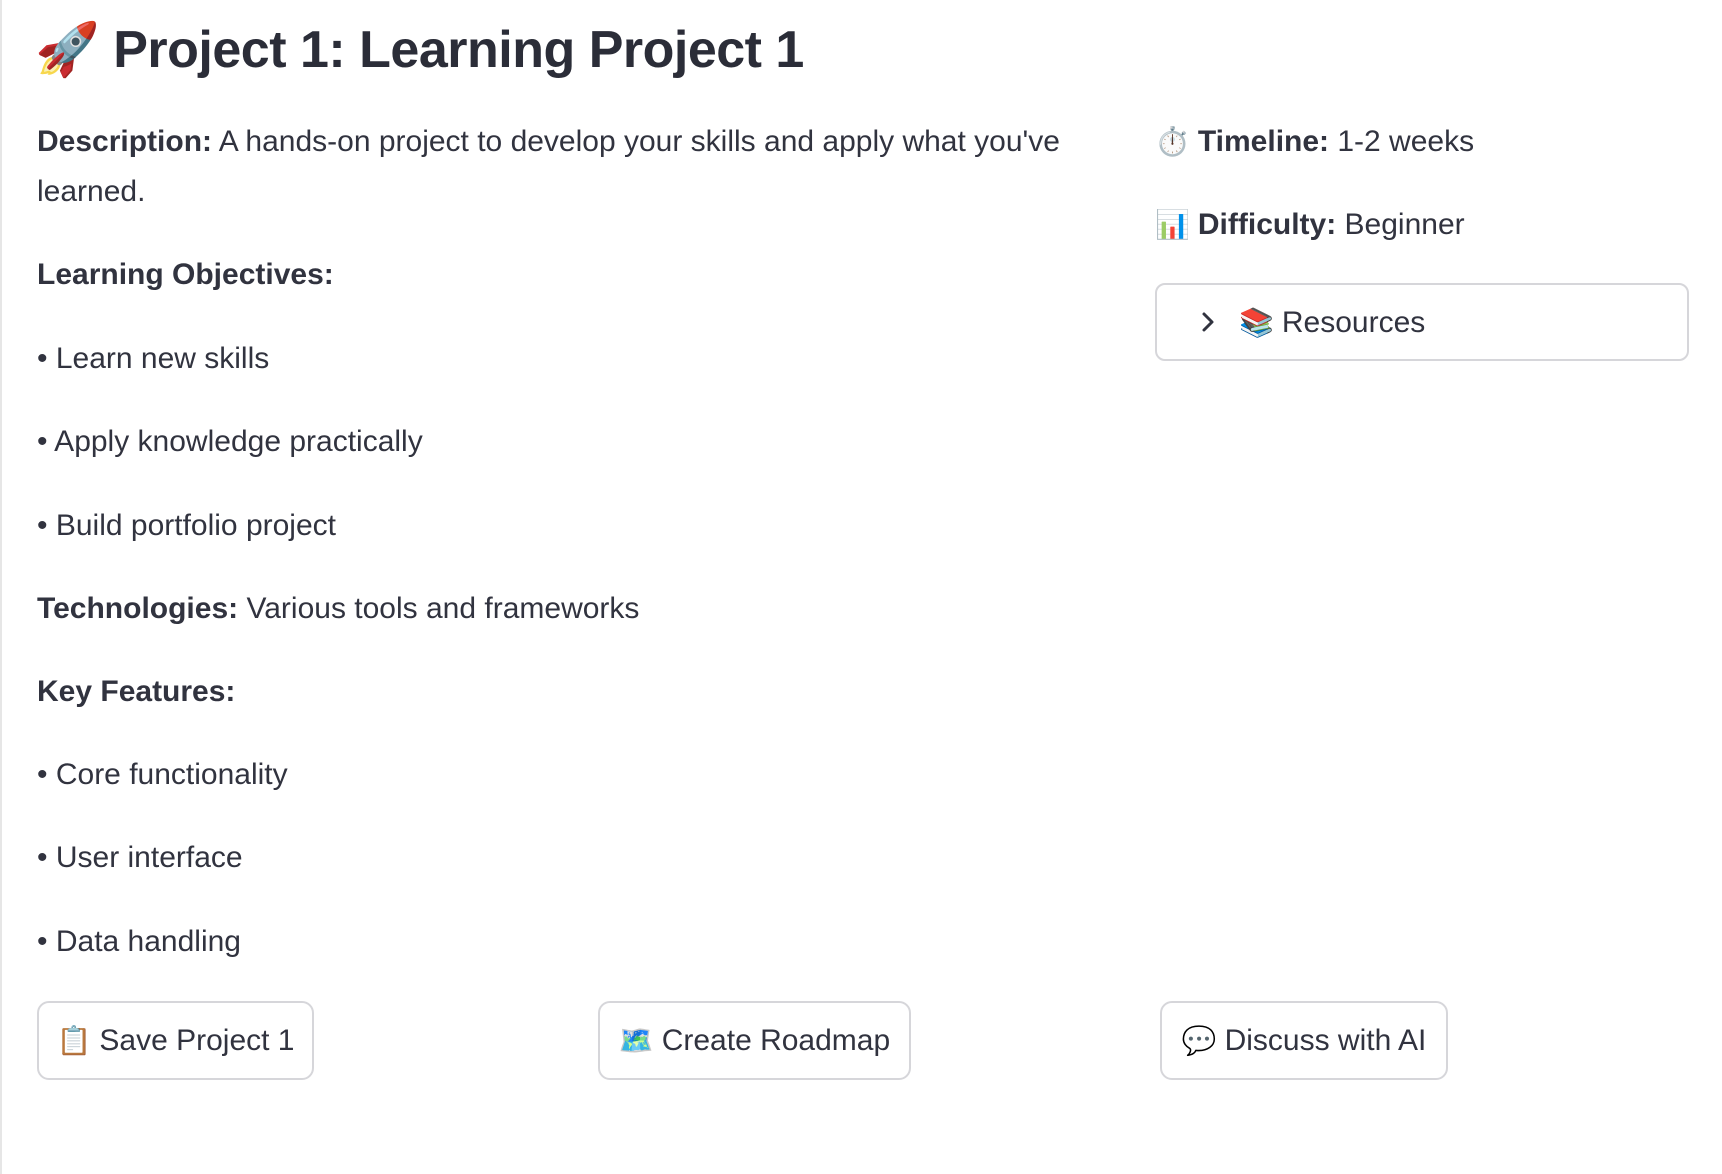 The image size is (1722, 1174). Describe the element at coordinates (439, 608) in the screenshot. I see `technologies-text: Various tools and frameworks` at that location.